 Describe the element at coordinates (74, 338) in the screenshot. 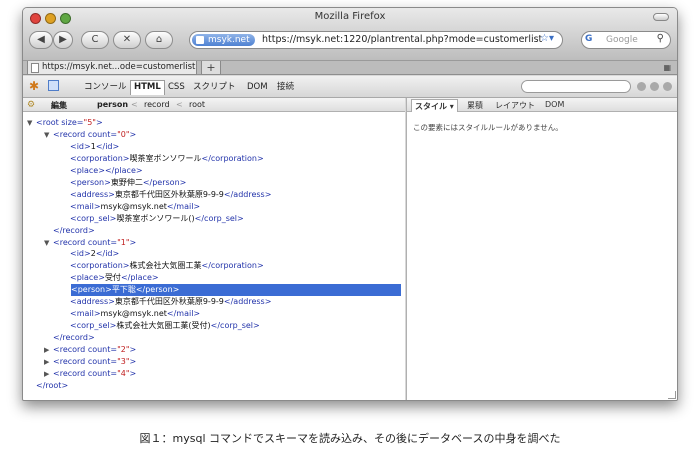

I see `tag-name: </record>` at that location.